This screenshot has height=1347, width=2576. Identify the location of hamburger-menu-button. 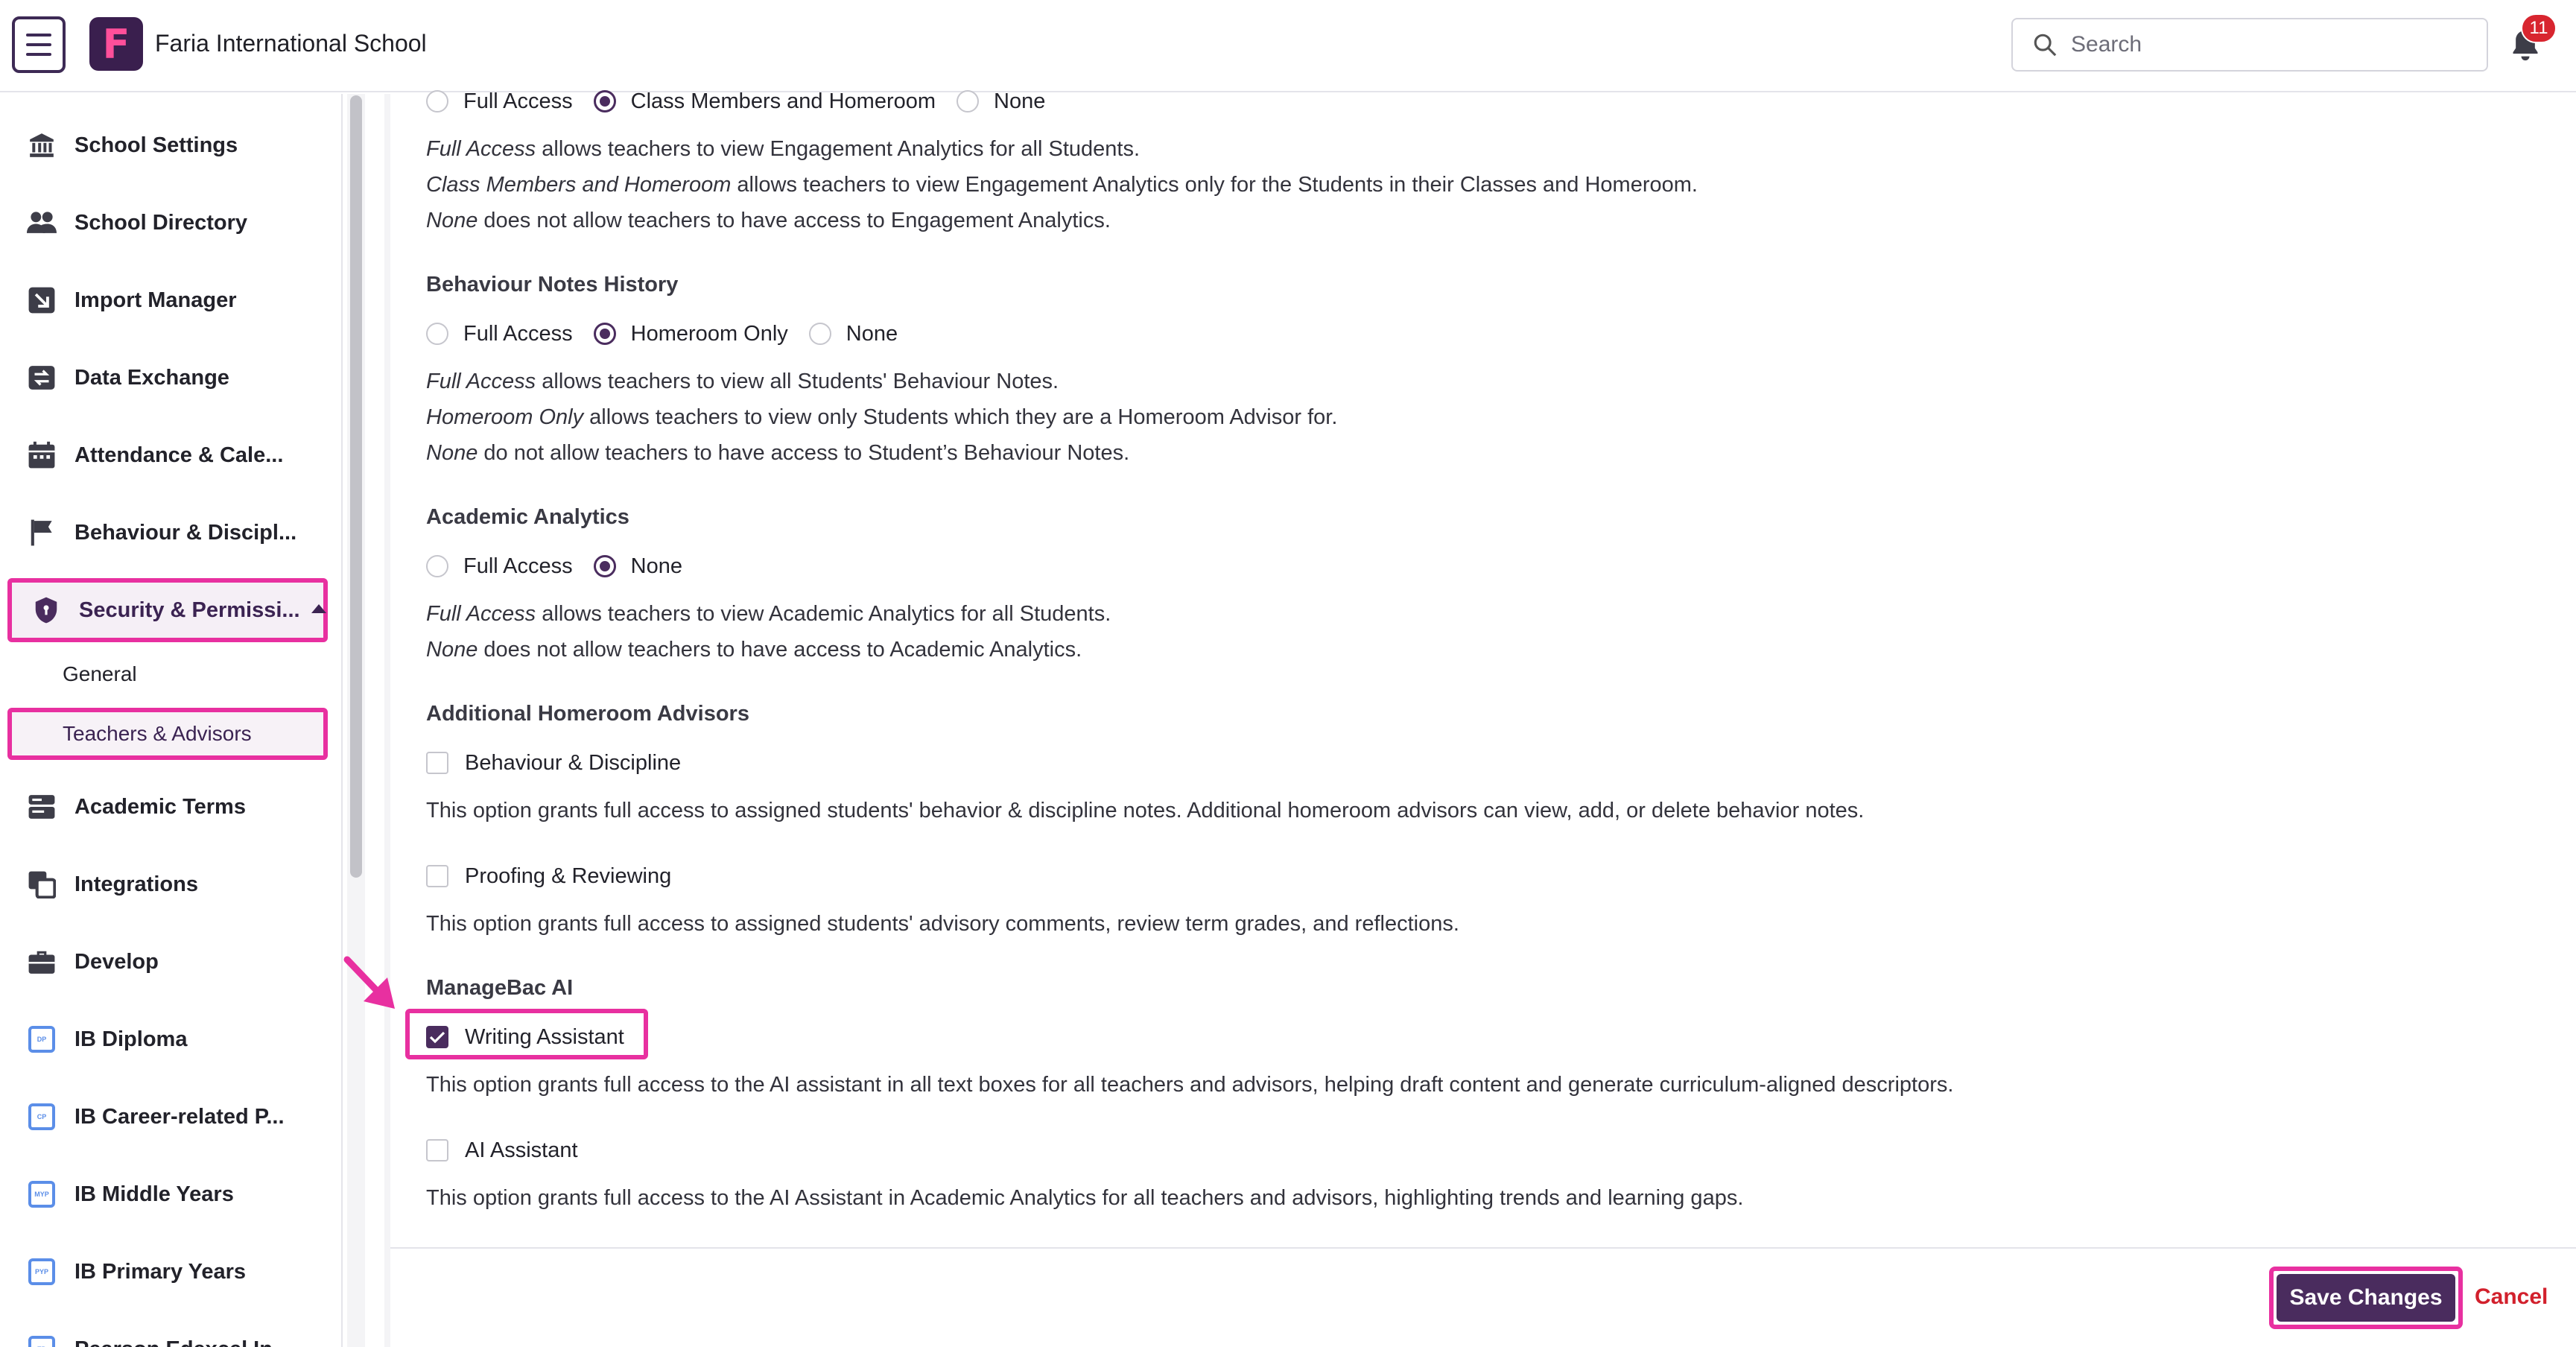
(39, 44).